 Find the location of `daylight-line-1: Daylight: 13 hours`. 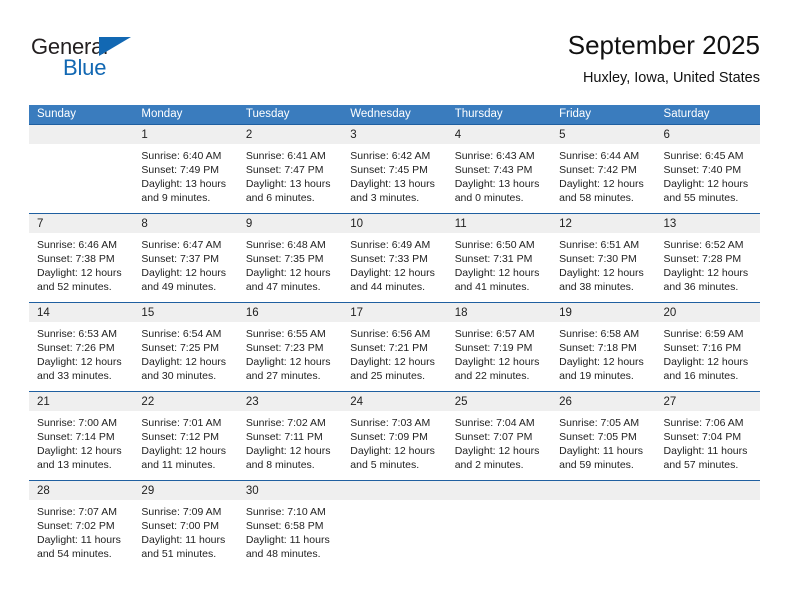

daylight-line-1: Daylight: 13 hours is located at coordinates (392, 184).